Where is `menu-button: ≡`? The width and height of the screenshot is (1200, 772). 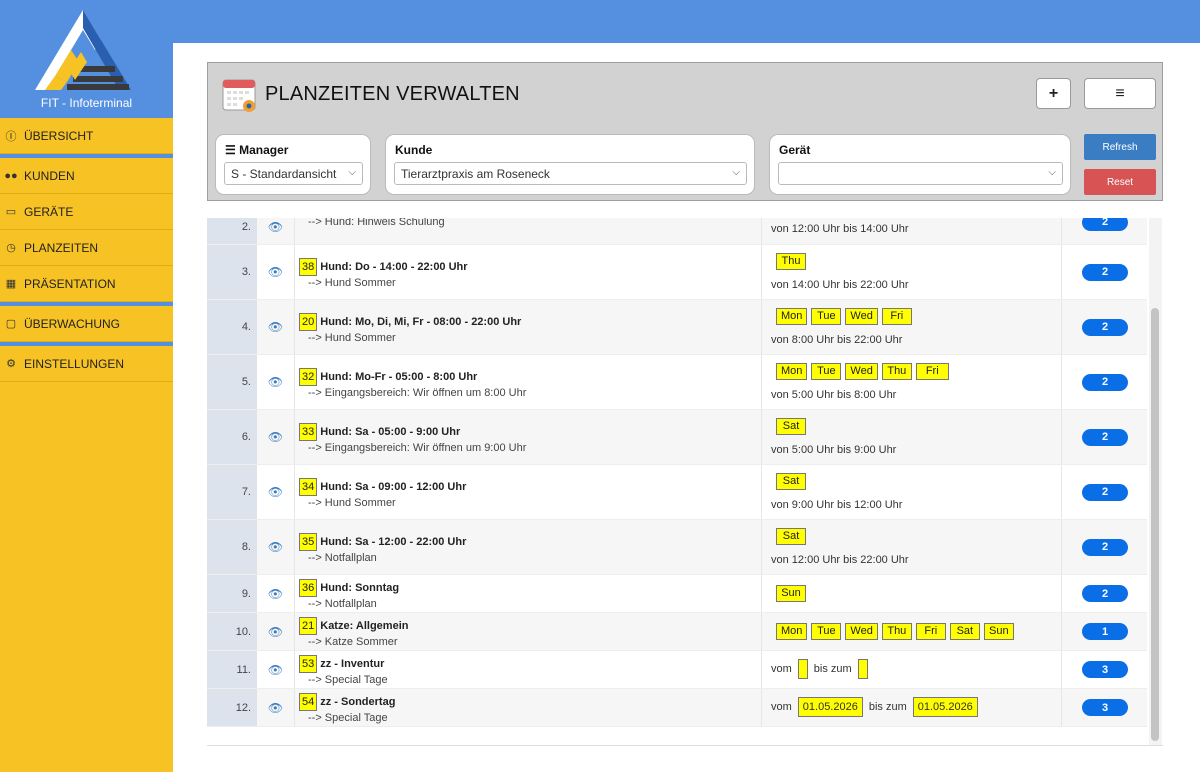 menu-button: ≡ is located at coordinates (1120, 93).